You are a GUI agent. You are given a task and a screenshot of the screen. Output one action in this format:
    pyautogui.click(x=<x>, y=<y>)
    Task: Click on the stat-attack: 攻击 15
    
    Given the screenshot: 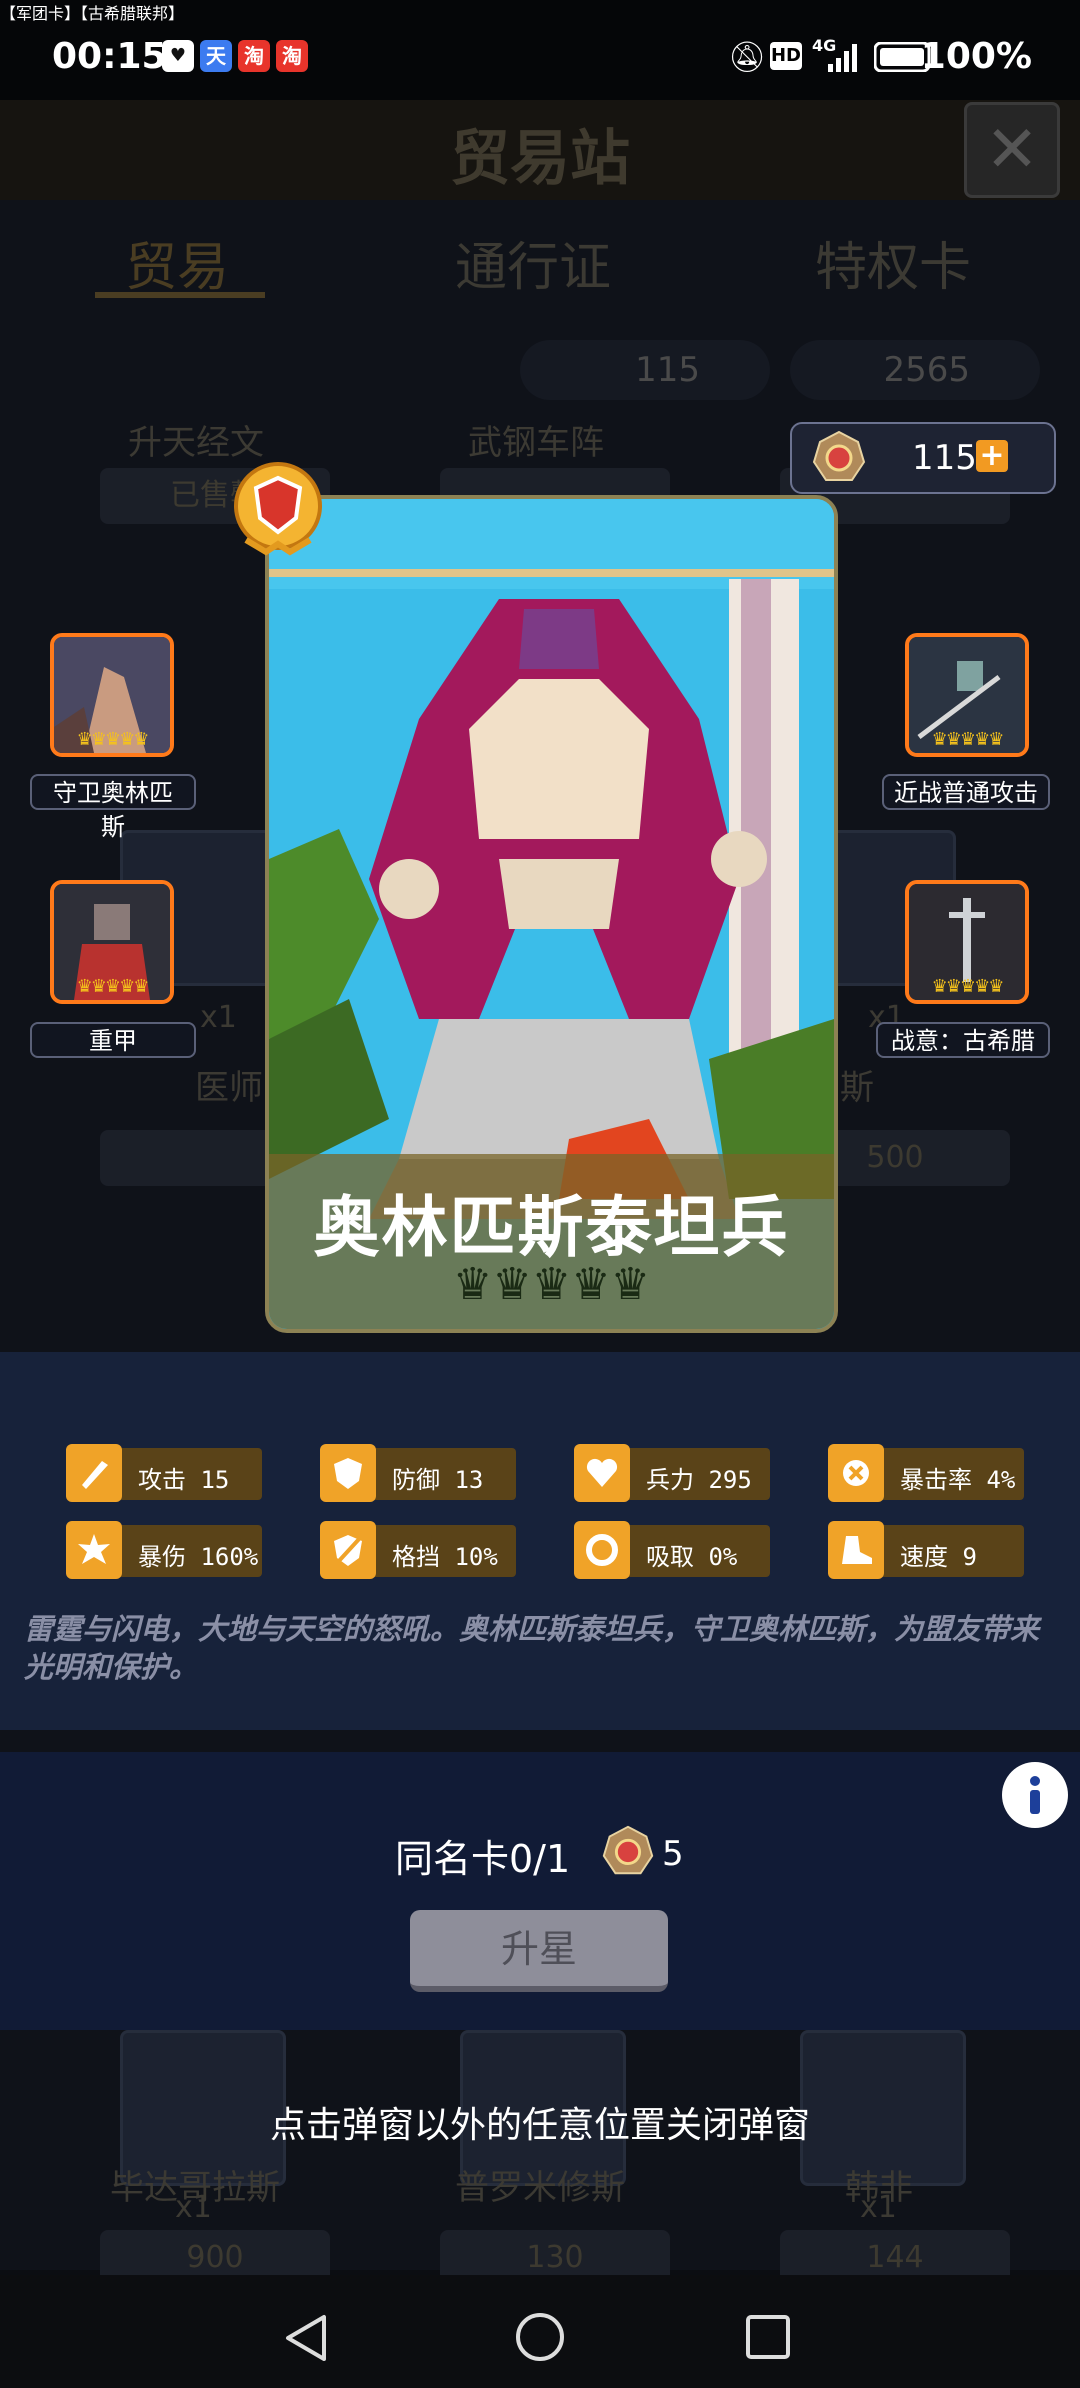 What is the action you would take?
    pyautogui.click(x=164, y=1473)
    